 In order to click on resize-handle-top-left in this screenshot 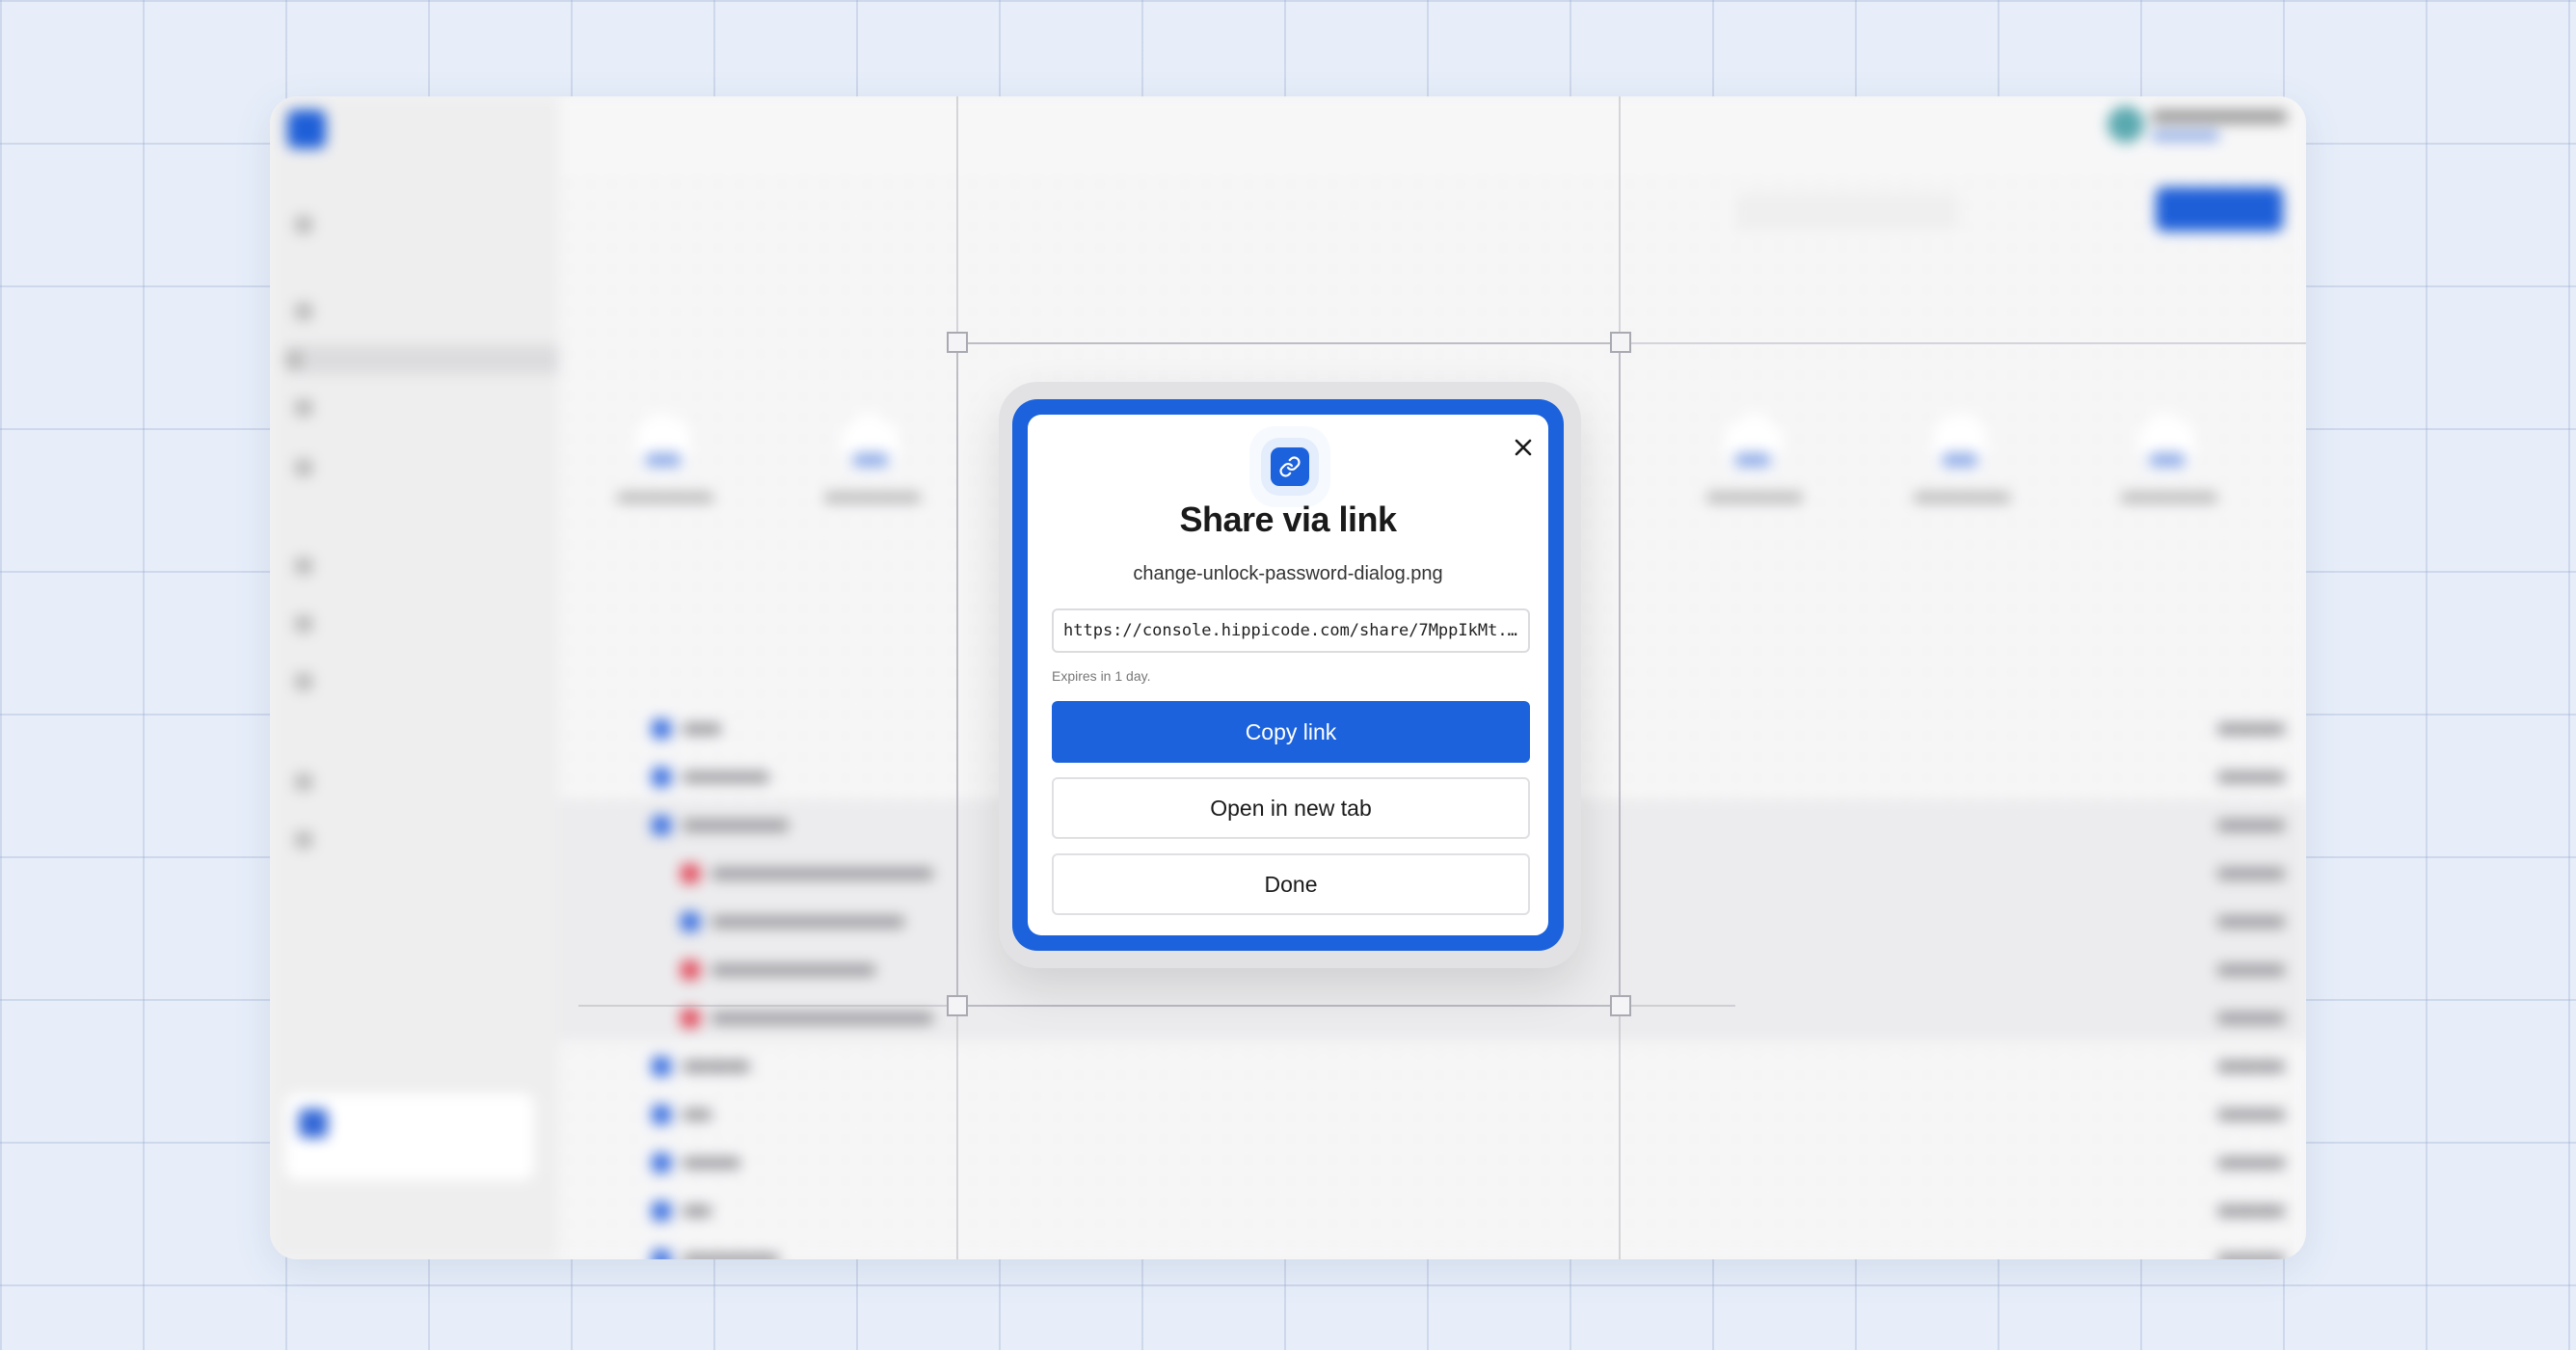, I will do `click(958, 342)`.